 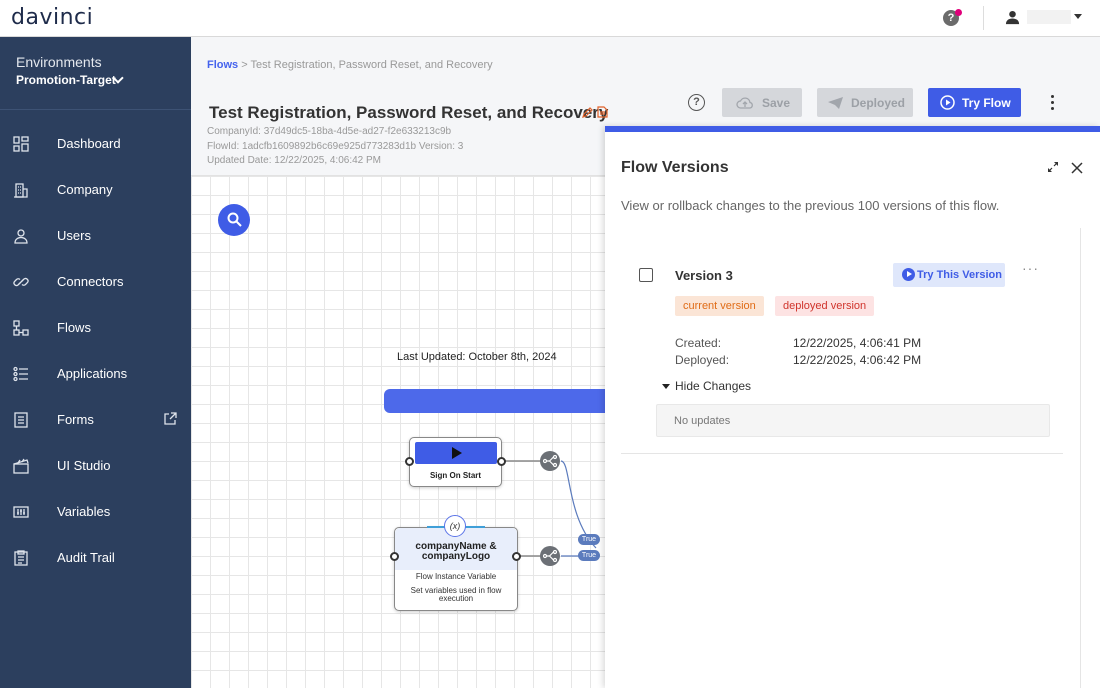 What do you see at coordinates (958, 12) in the screenshot?
I see `notification-dot` at bounding box center [958, 12].